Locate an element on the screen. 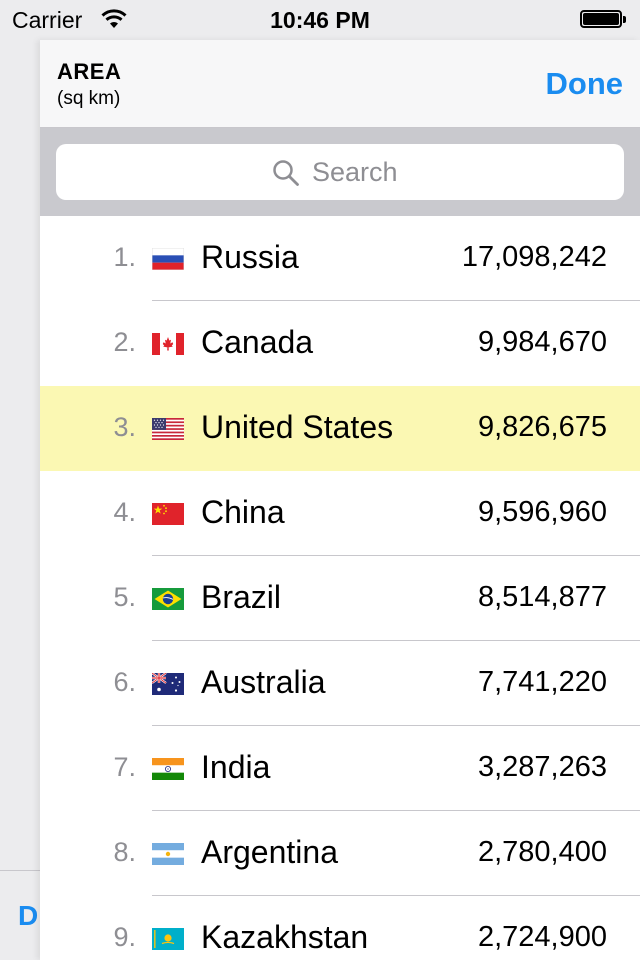  kazakhstan-flag-icon is located at coordinates (168, 939).